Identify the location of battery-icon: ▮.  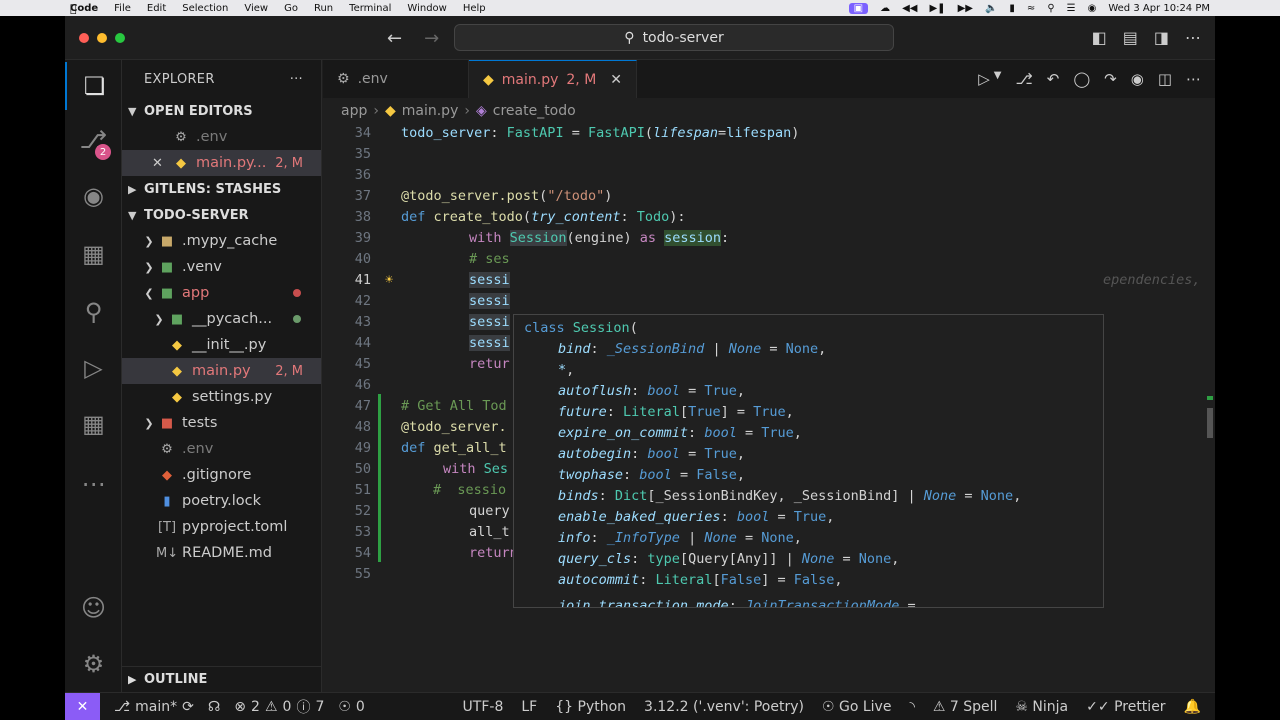
(1012, 8).